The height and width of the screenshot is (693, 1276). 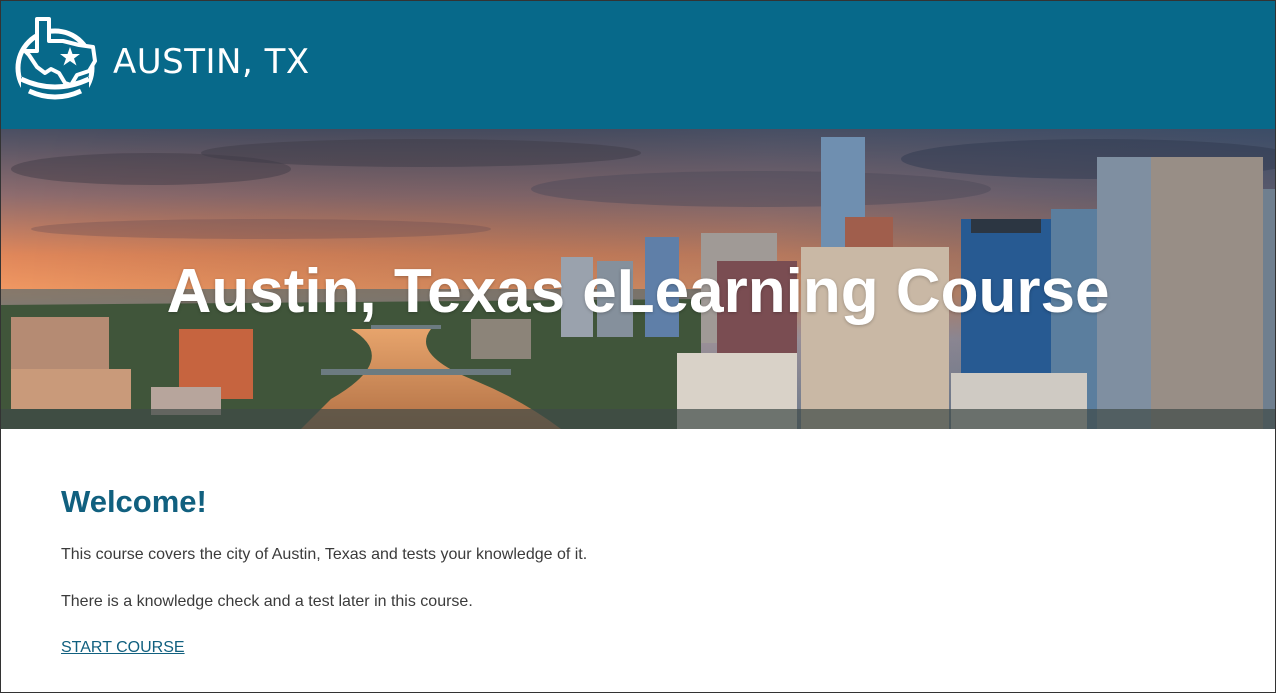 I want to click on start-course-link: START COURSE, so click(x=123, y=648).